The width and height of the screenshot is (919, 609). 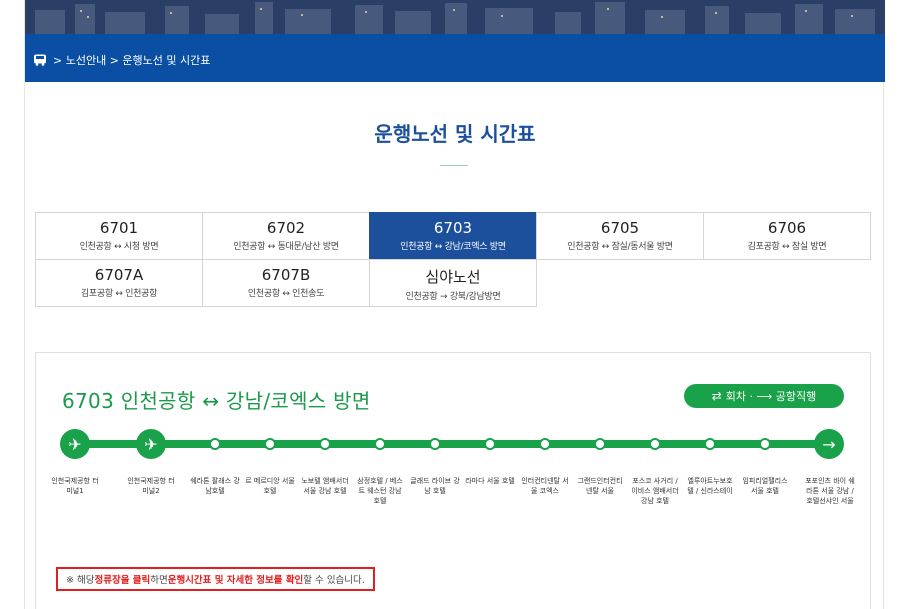 I want to click on stop-label: 글래드 라이브 강남 호텔, so click(x=435, y=486).